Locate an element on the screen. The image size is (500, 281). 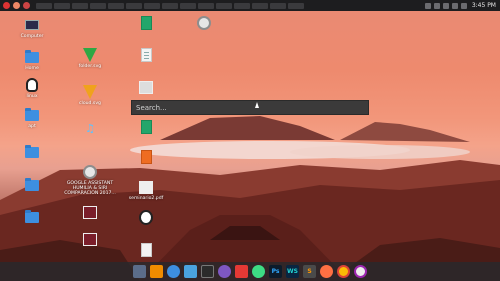
desktop-icon-music: ♫ is located at coordinates (90, 130).